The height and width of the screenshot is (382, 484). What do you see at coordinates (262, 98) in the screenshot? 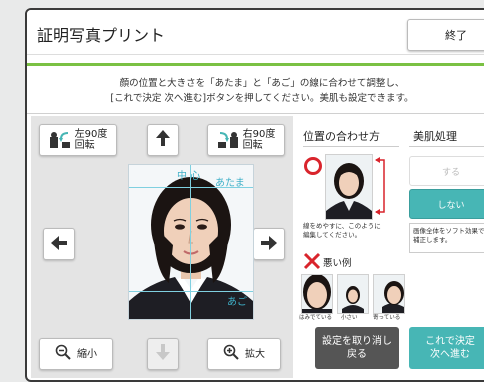
I see `instruction-line-2: [これで決定 次へ進む]ボタンを押してください。美肌も設定できます。` at bounding box center [262, 98].